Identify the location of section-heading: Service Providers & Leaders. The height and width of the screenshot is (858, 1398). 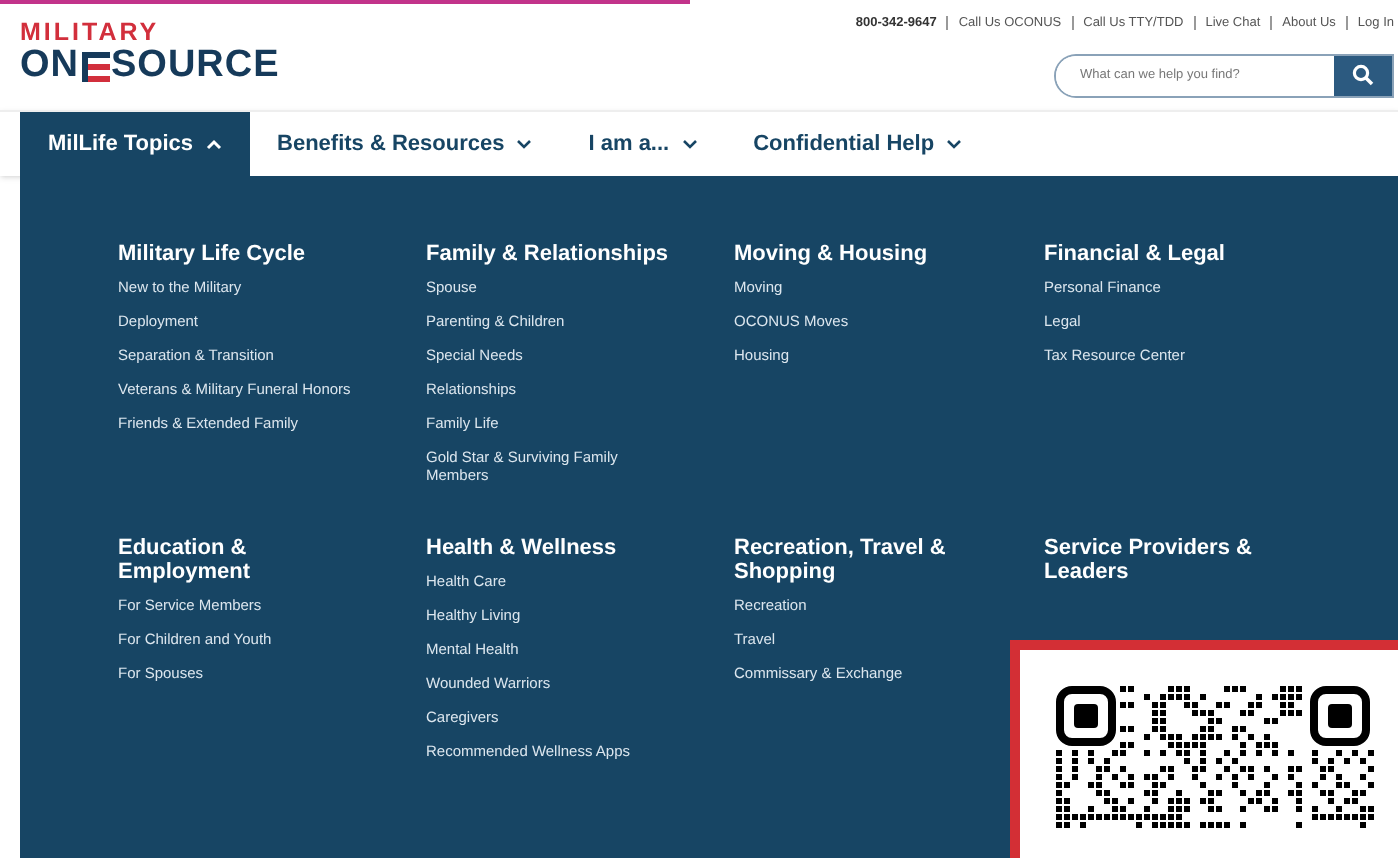
(1172, 560).